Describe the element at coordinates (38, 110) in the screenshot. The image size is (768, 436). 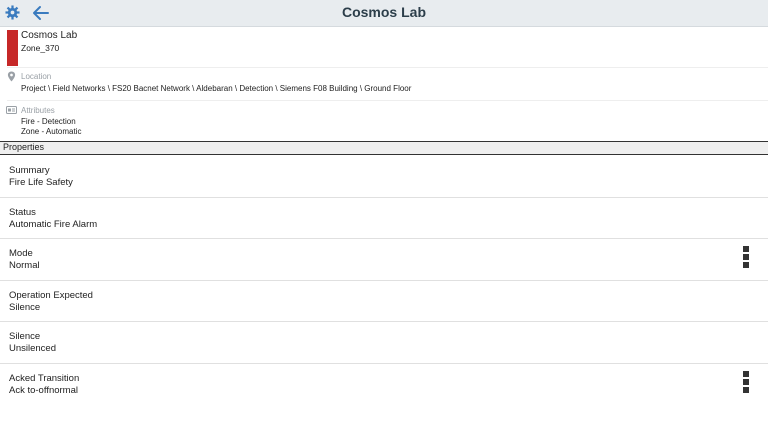
I see `attributes-label: Attributes` at that location.